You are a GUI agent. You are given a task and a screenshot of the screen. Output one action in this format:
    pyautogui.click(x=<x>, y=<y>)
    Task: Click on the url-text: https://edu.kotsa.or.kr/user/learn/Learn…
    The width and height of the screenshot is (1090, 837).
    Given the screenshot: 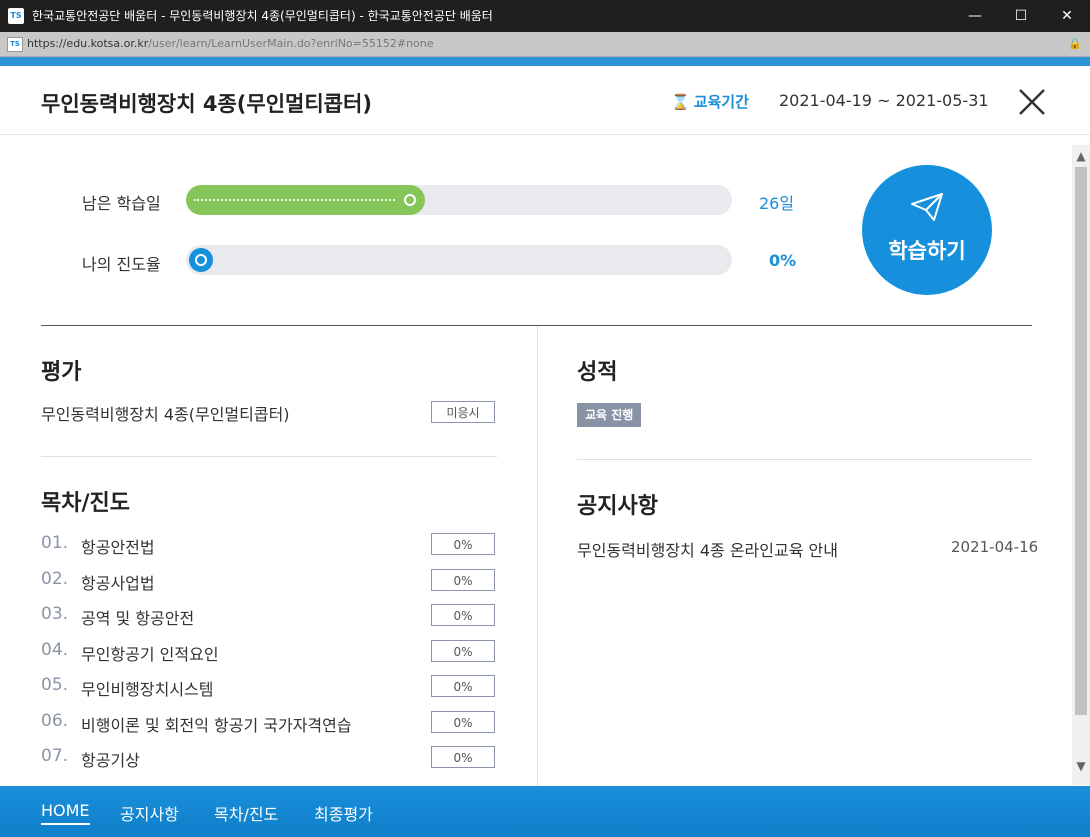 What is the action you would take?
    pyautogui.click(x=230, y=43)
    